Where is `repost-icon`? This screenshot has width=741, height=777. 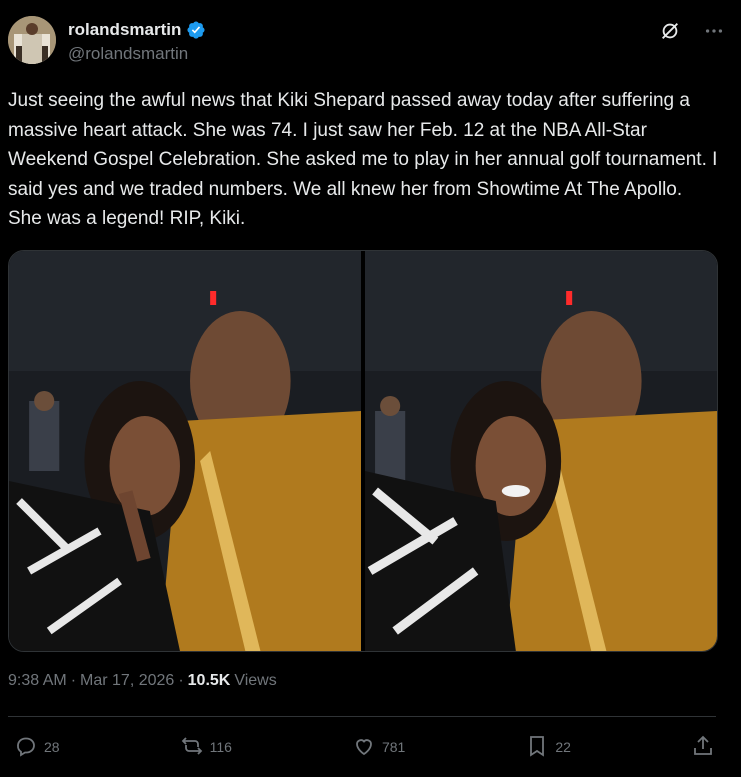 repost-icon is located at coordinates (192, 747).